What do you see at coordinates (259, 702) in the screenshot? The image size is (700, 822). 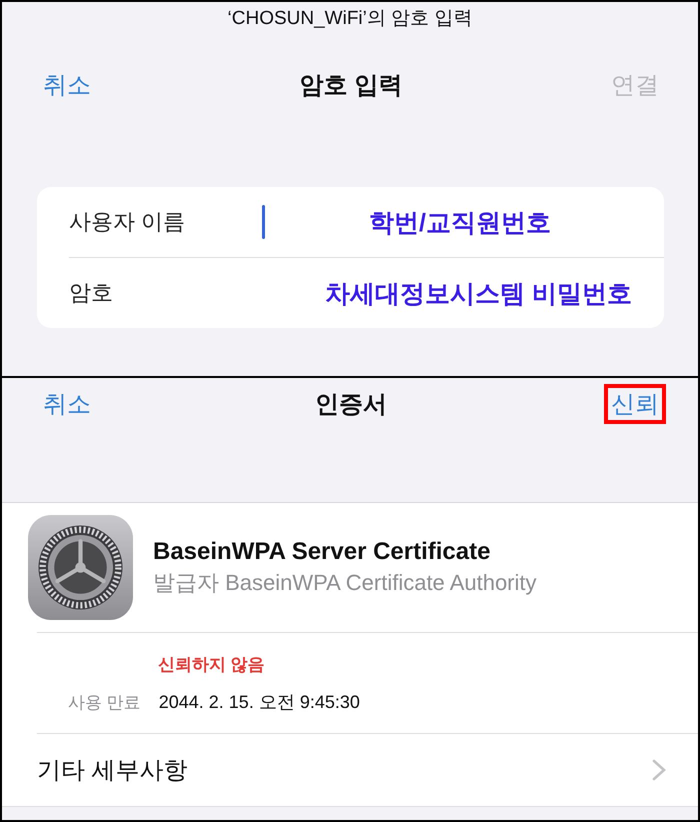 I see `expiry-date: 2044. 2. 15. 오전 9:45:30` at bounding box center [259, 702].